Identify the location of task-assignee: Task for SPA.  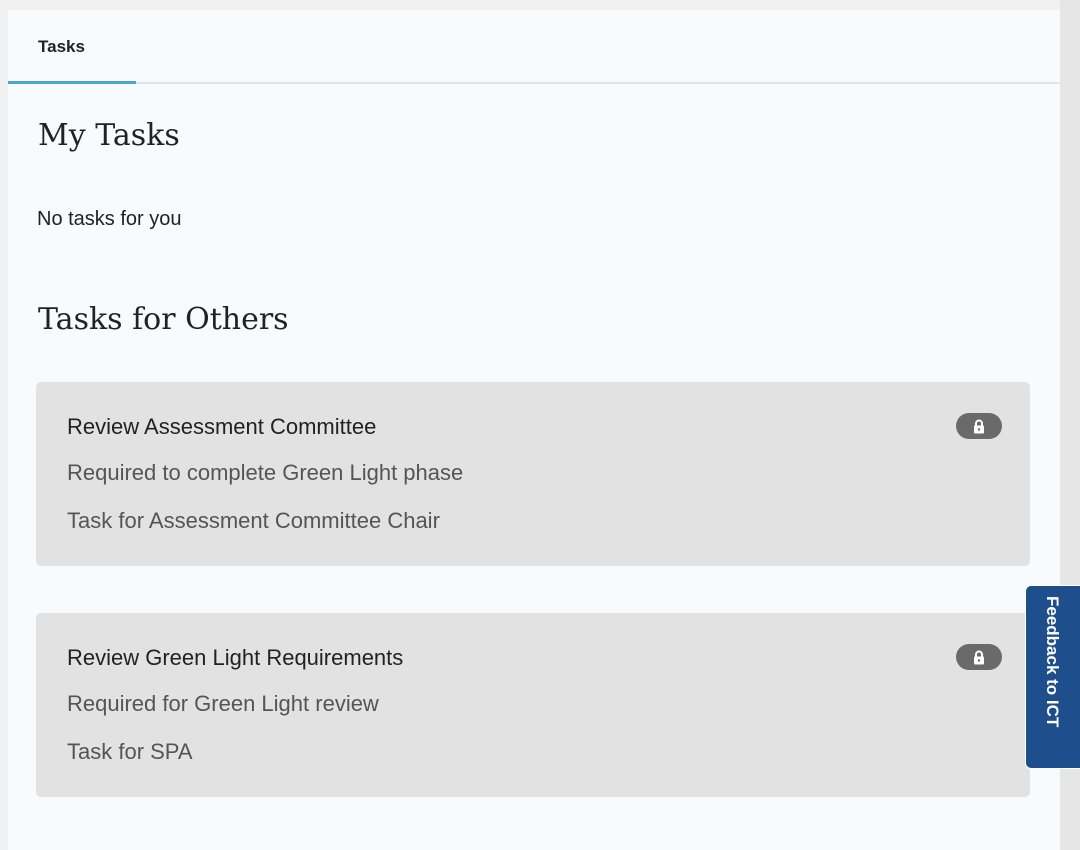
(130, 751).